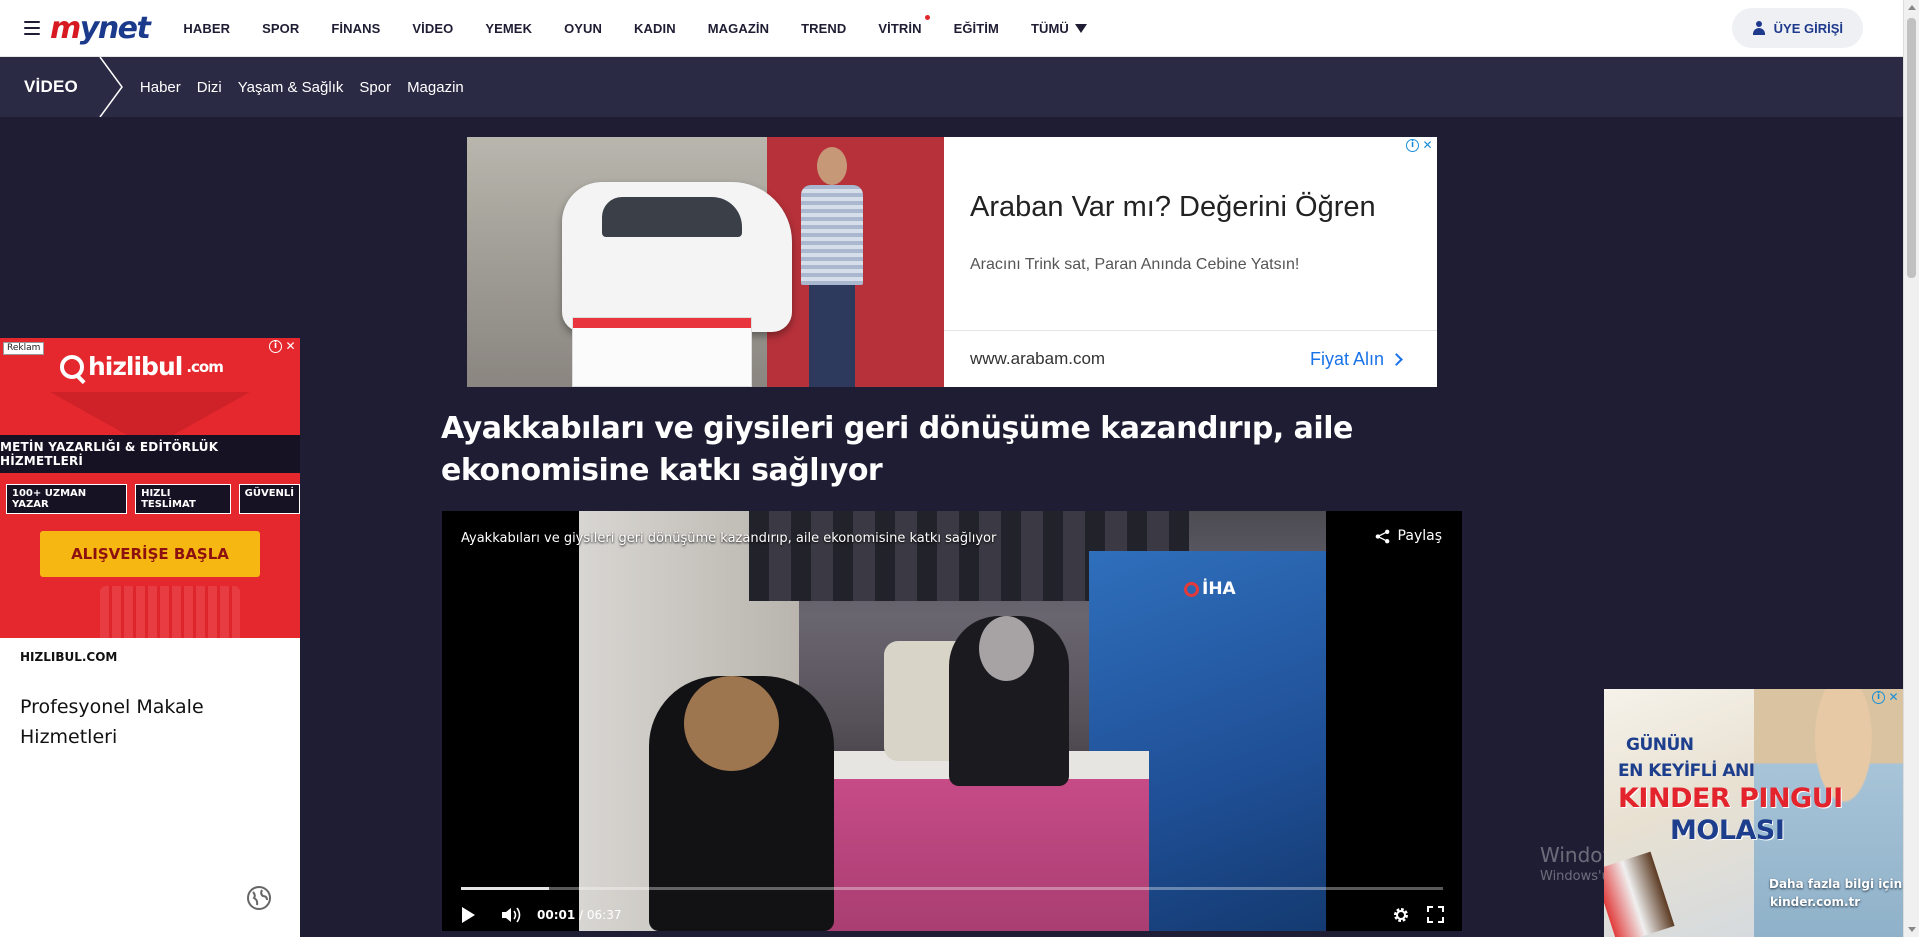 Image resolution: width=1919 pixels, height=937 pixels. Describe the element at coordinates (1420, 145) in the screenshot. I see `ad-choices: i ✕` at that location.